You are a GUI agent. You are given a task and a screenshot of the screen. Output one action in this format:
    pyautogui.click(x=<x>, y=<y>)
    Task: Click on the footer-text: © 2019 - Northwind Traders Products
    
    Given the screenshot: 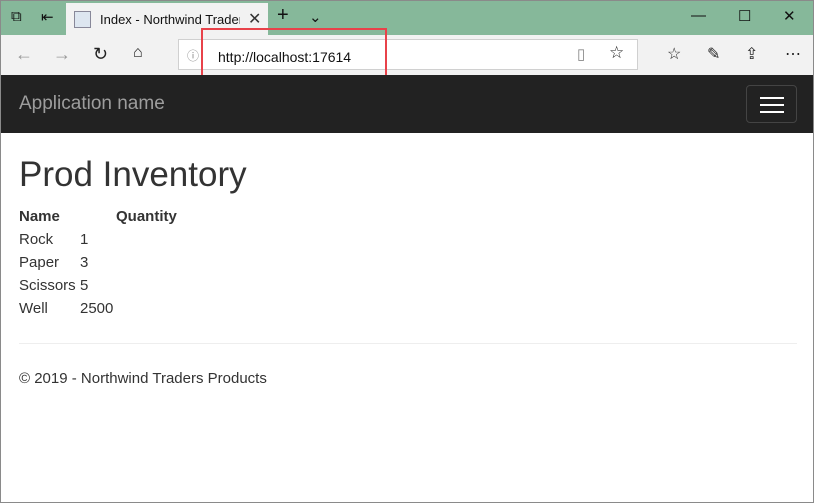 What is the action you would take?
    pyautogui.click(x=143, y=378)
    